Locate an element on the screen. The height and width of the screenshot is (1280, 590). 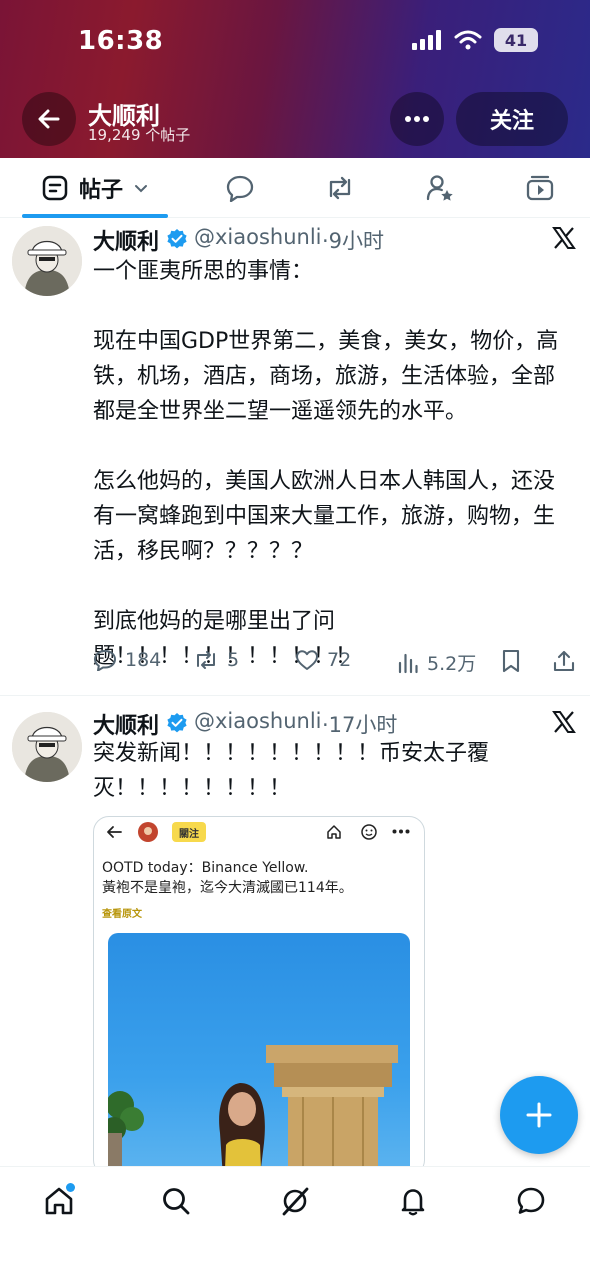
media-caption-line2: 黃袍不是皇袍，迄今大清滅國已114年。 is located at coordinates (227, 888).